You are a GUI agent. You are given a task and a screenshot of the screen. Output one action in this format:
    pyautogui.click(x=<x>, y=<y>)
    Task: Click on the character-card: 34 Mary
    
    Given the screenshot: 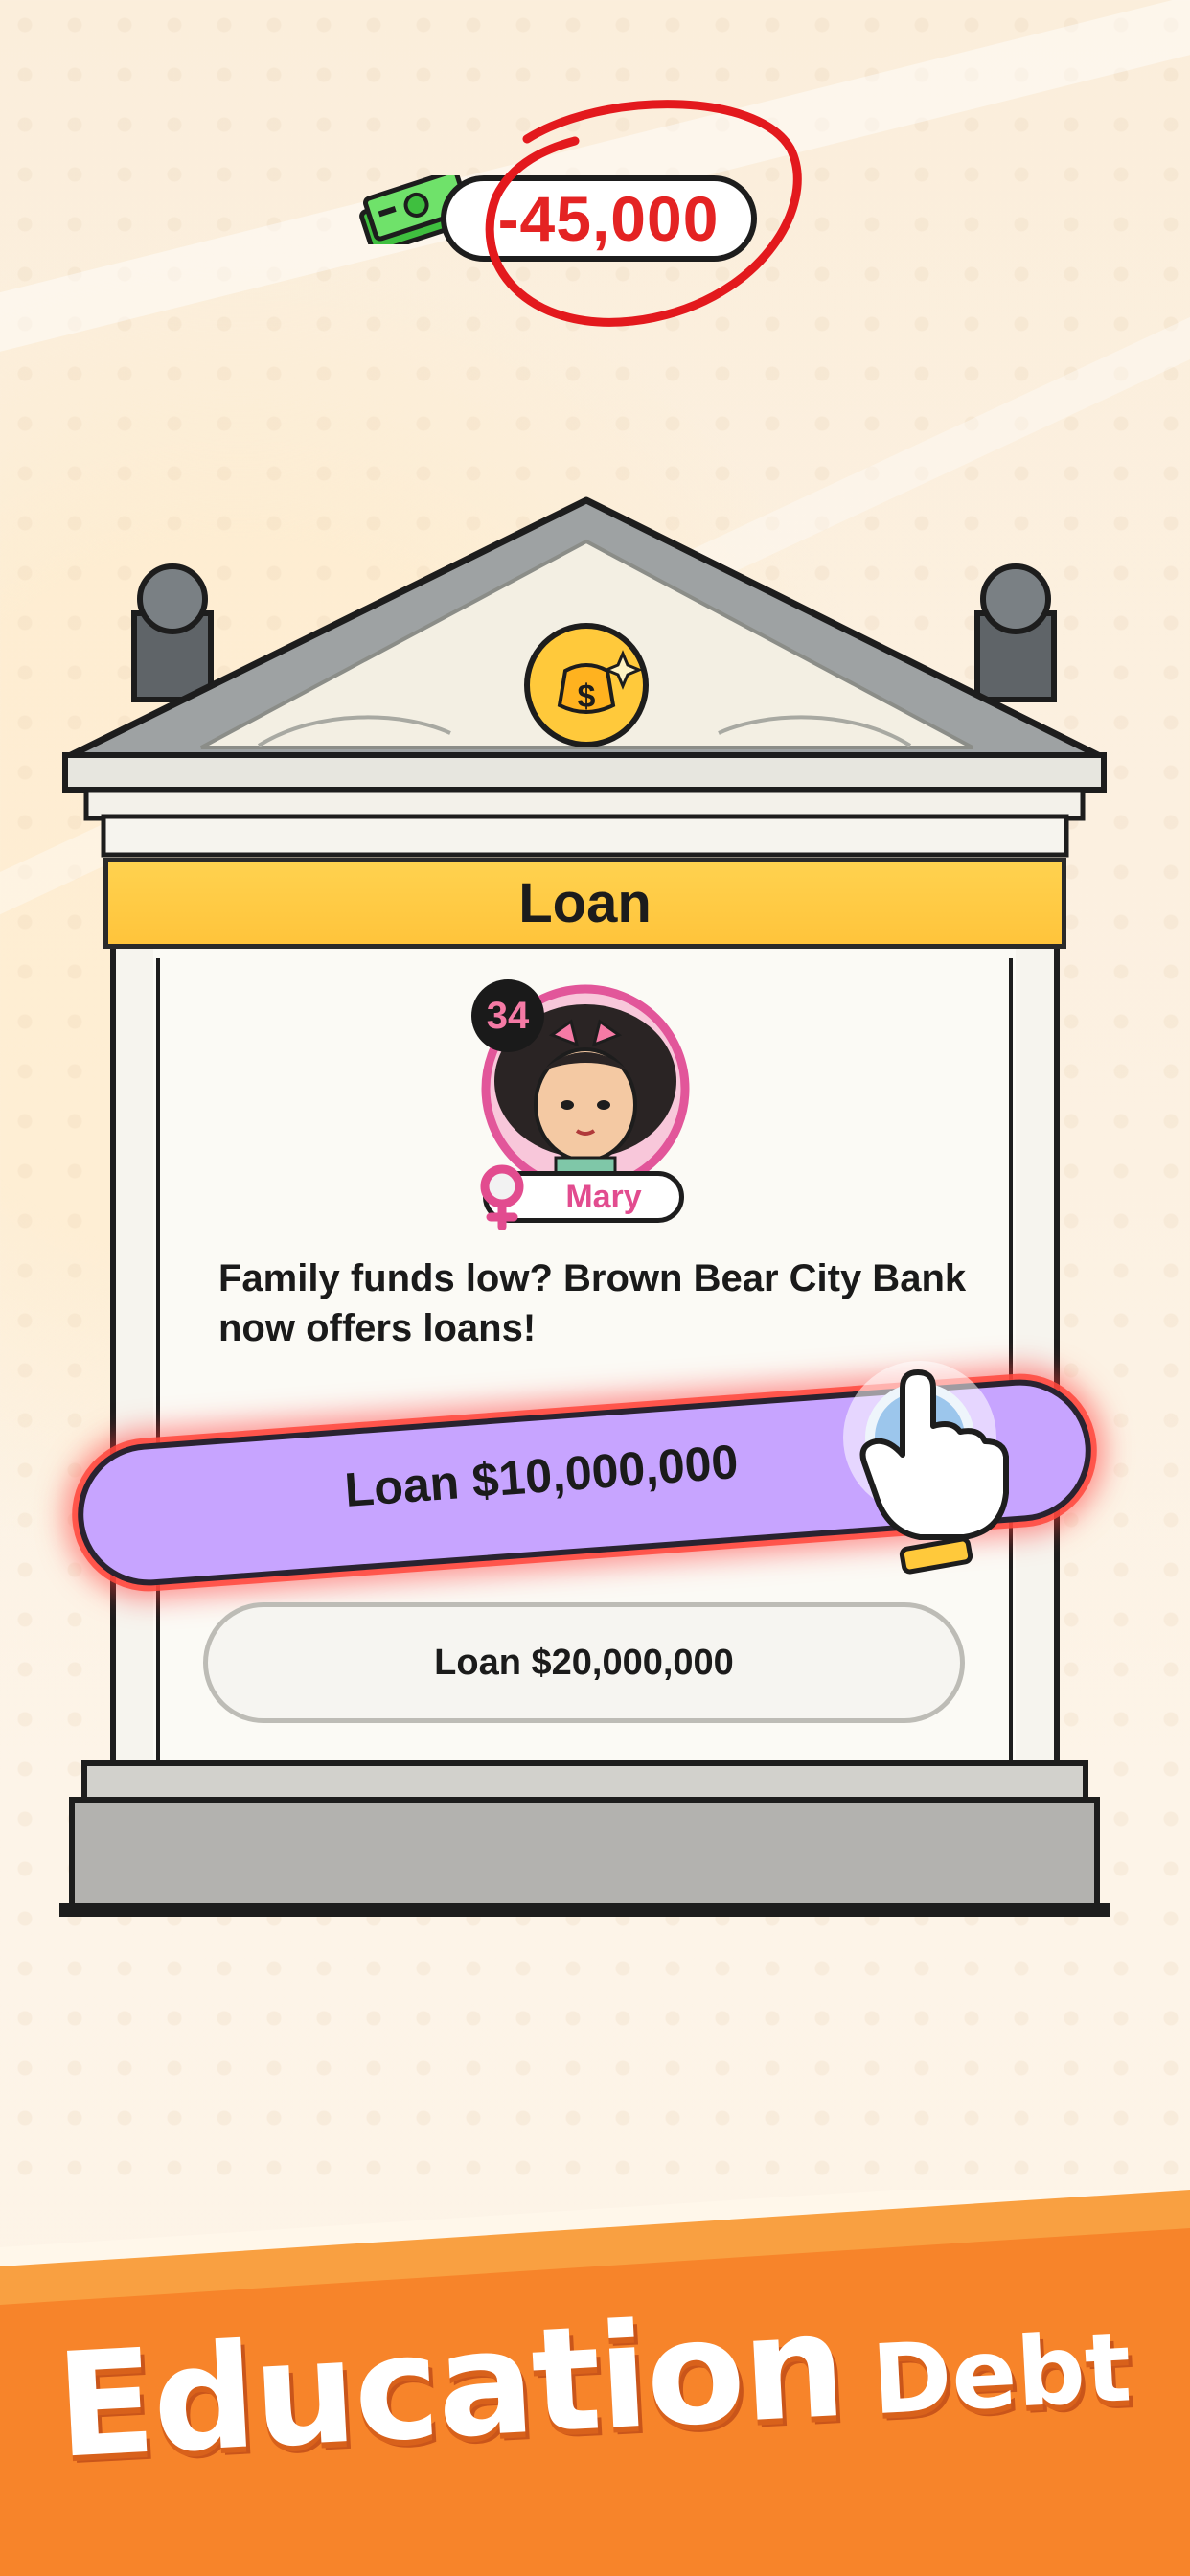 What is the action you would take?
    pyautogui.click(x=585, y=1105)
    